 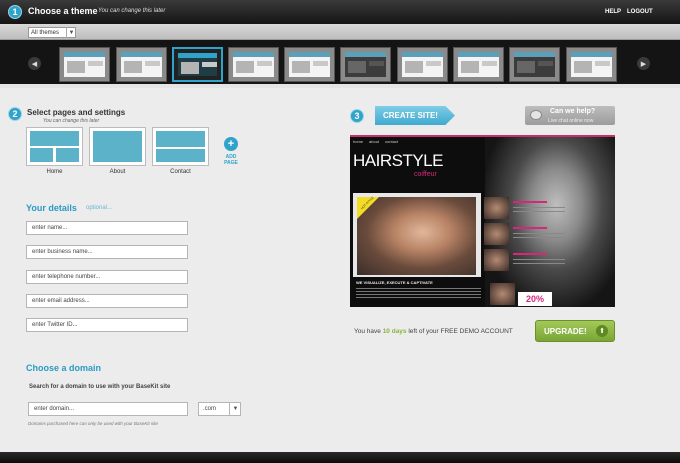 What do you see at coordinates (374, 141) in the screenshot?
I see `preview-nav-item: about` at bounding box center [374, 141].